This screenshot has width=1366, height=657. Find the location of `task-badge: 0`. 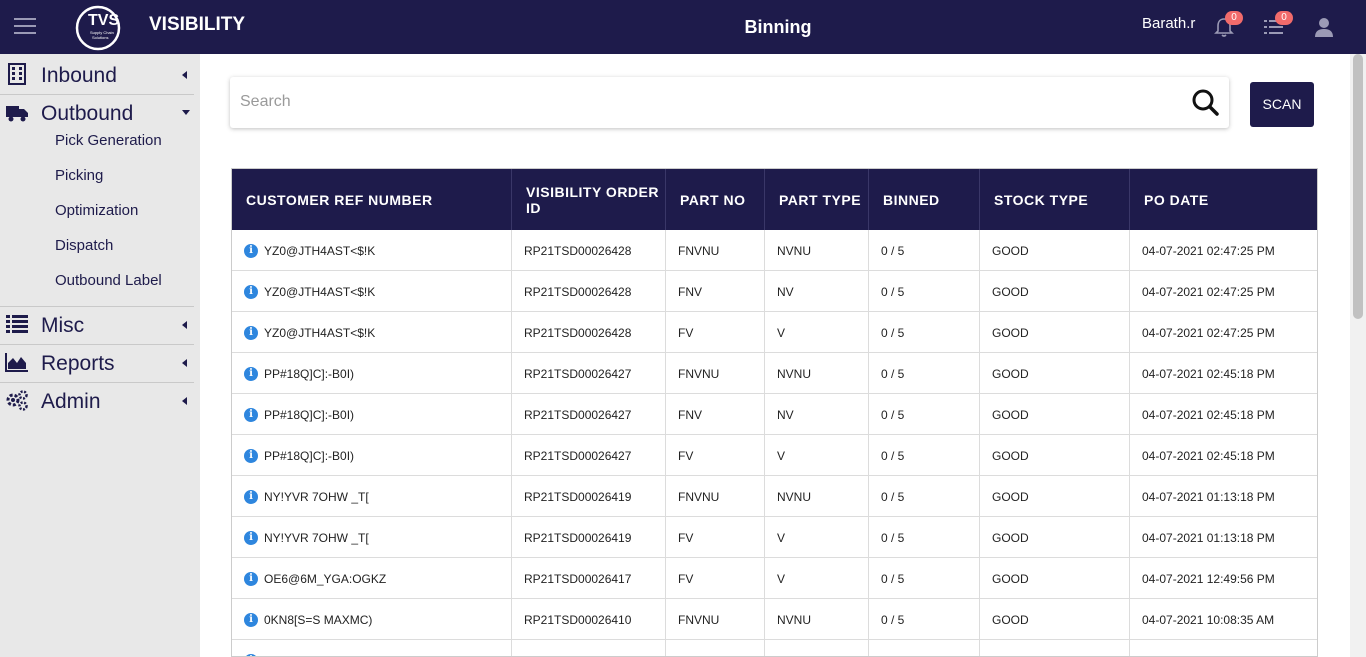

task-badge: 0 is located at coordinates (1284, 18).